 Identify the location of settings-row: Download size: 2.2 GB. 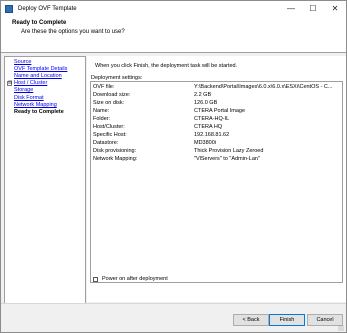
(216, 96).